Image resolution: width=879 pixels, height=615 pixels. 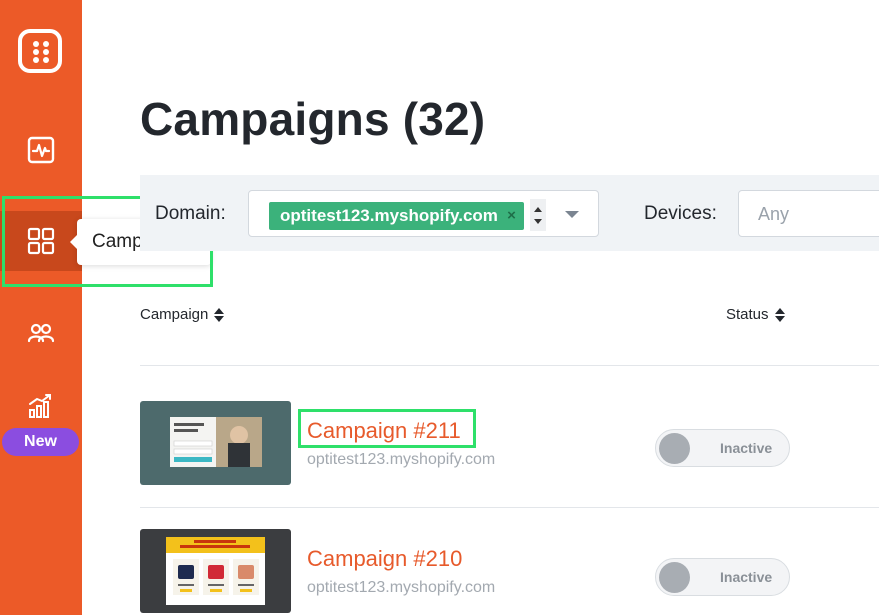 I want to click on sidebar: New, so click(x=41, y=307).